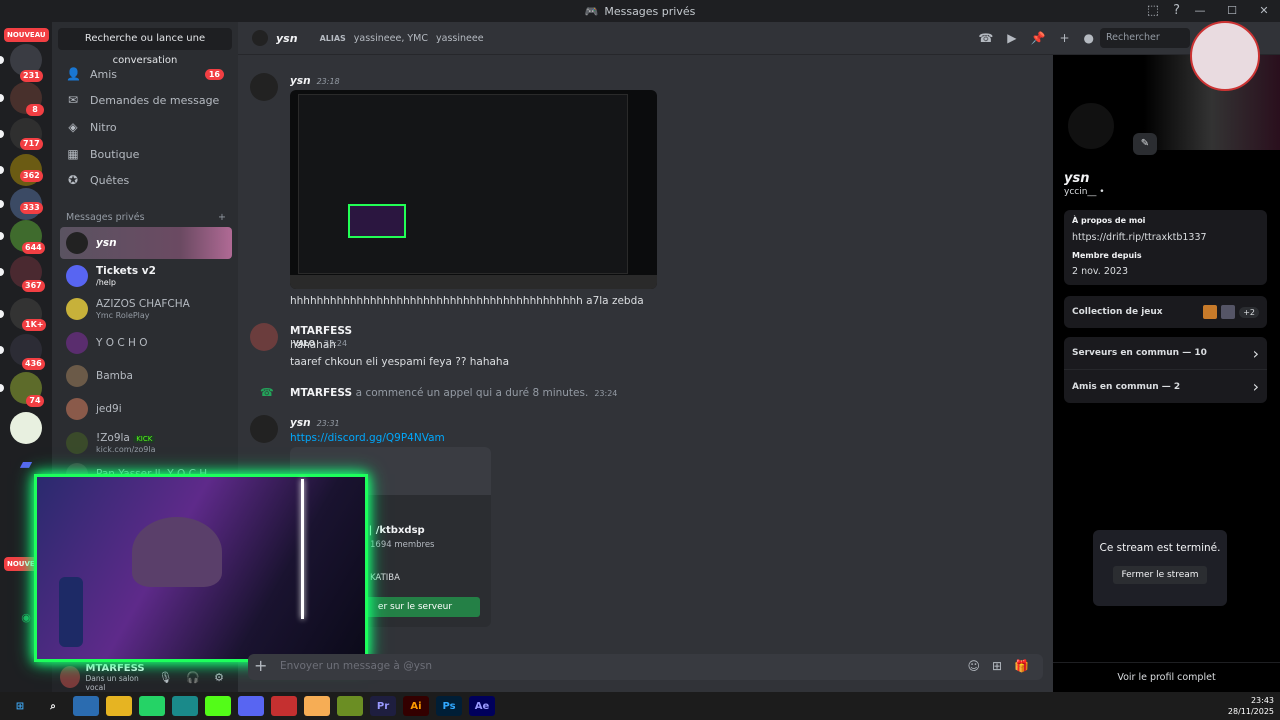  What do you see at coordinates (152, 706) in the screenshot?
I see `whatsapp-icon` at bounding box center [152, 706].